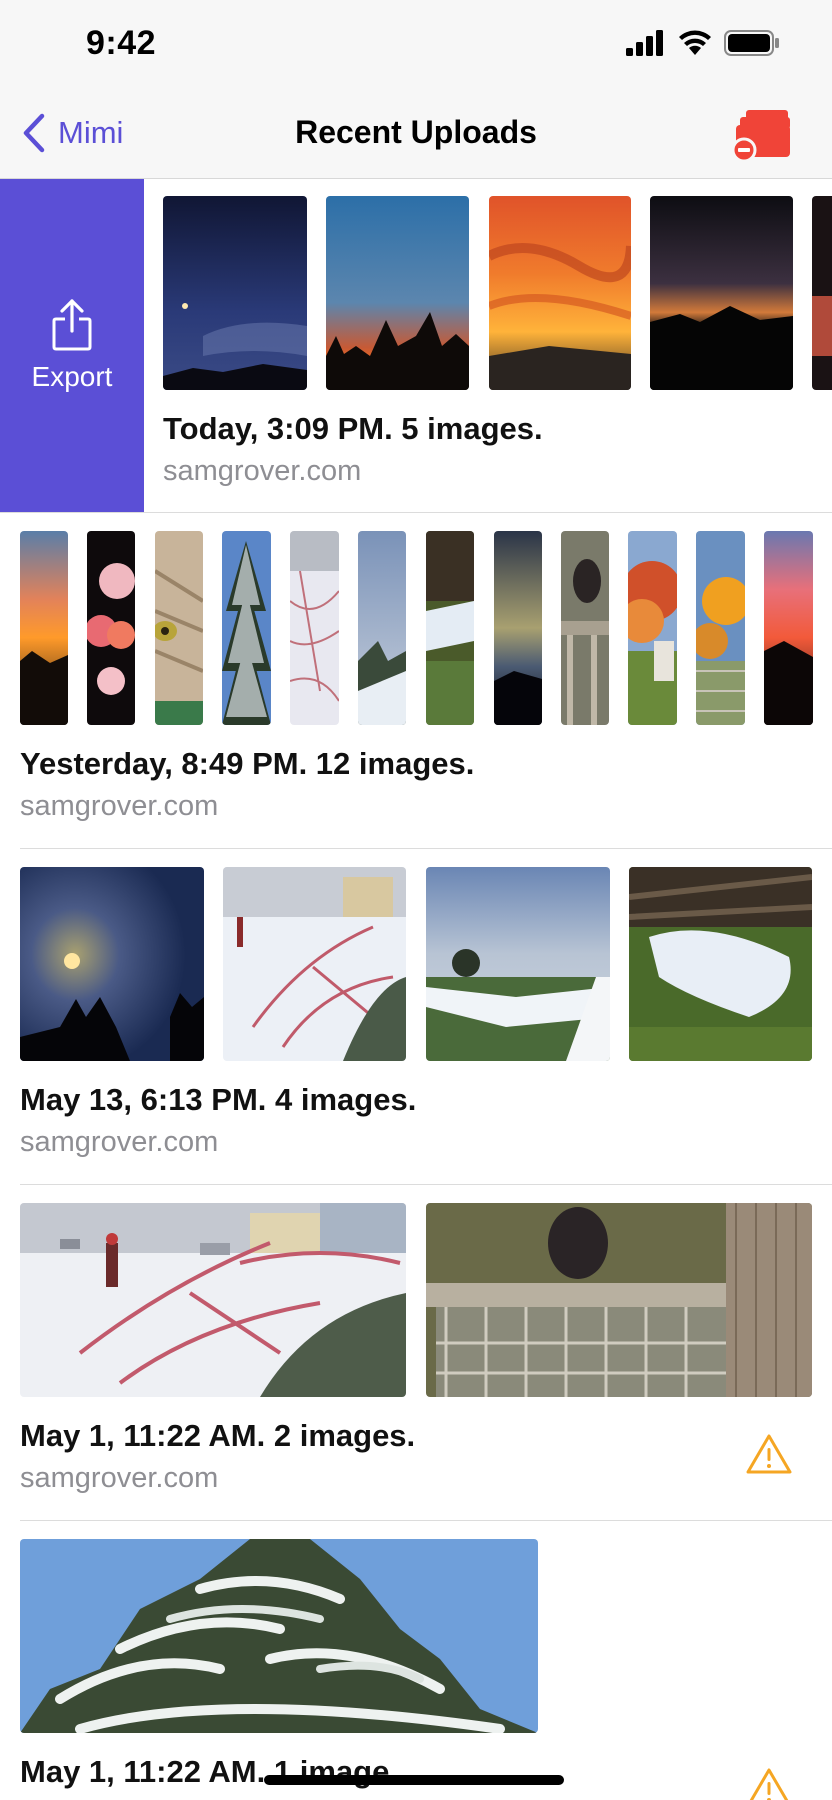  Describe the element at coordinates (353, 428) in the screenshot. I see `group-title: Today, 3:09 PM. 5 images.` at that location.